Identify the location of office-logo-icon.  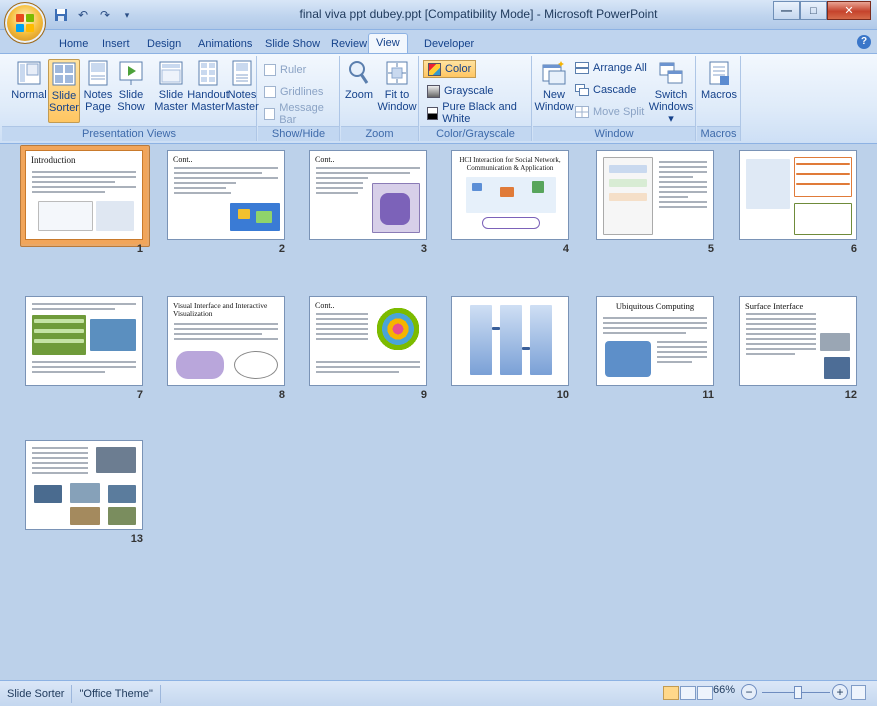
(25, 23).